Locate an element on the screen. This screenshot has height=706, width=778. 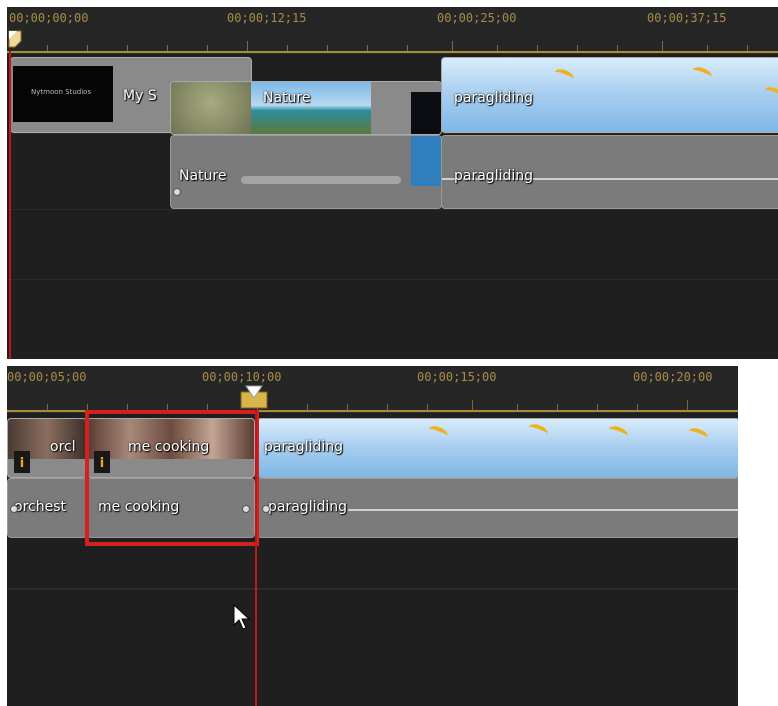
timecode-label: 00;00;15;00 is located at coordinates (457, 377).